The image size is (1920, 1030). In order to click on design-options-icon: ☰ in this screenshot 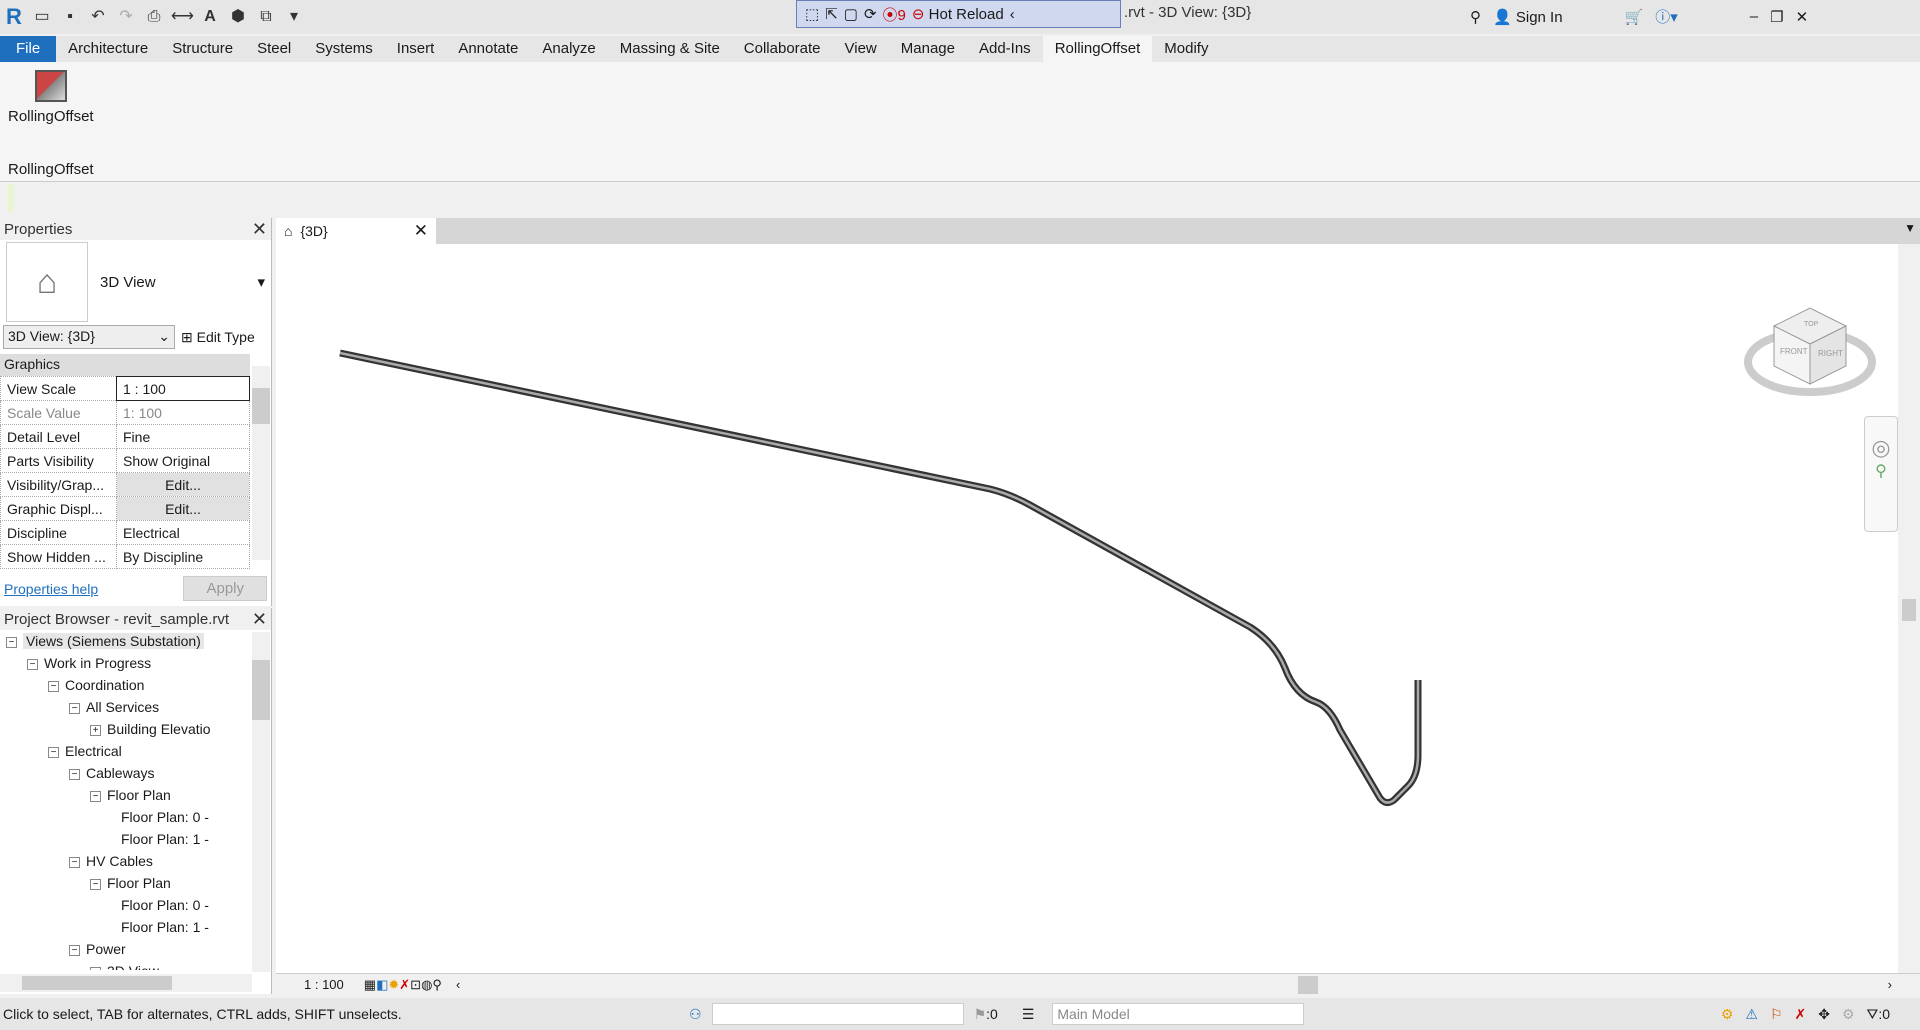, I will do `click(1028, 1014)`.